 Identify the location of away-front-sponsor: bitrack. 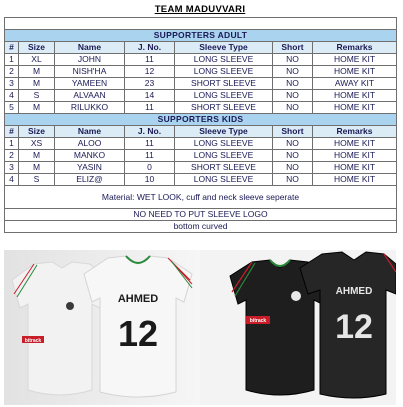
(258, 321).